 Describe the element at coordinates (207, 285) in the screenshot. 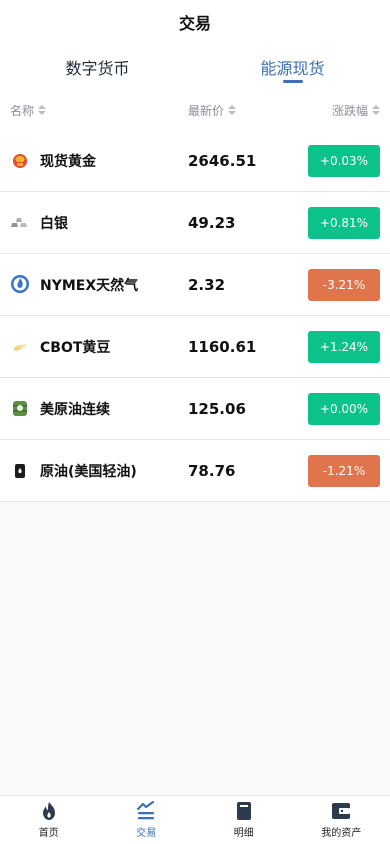

I see `item-price: 2.32` at that location.